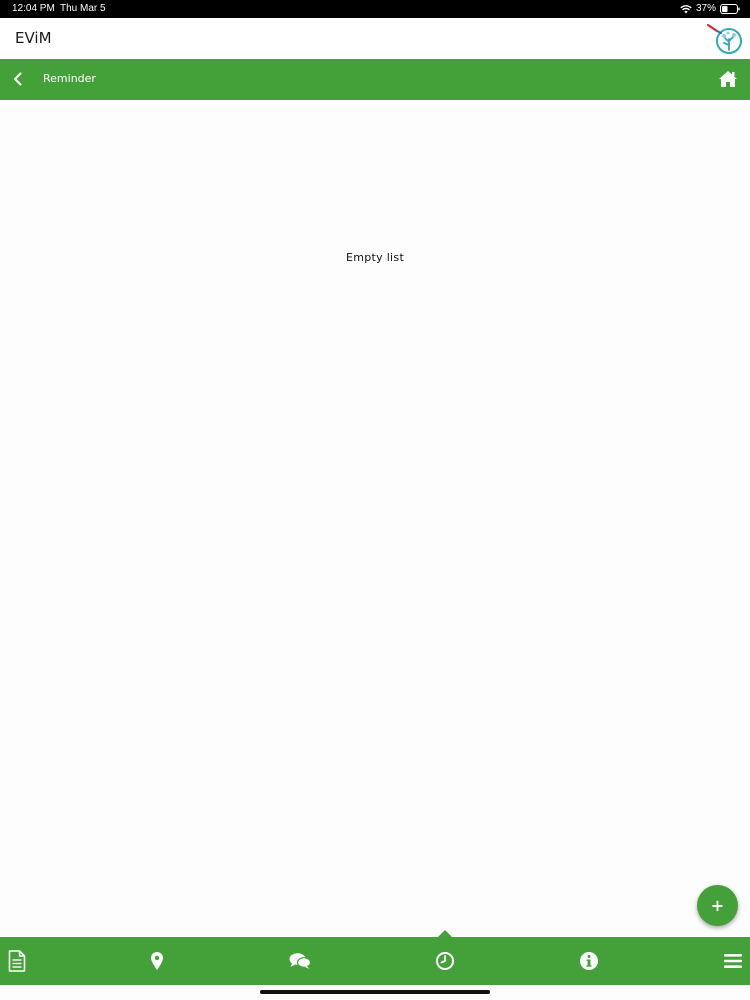 This screenshot has height=1000, width=750. Describe the element at coordinates (33, 8) in the screenshot. I see `status-time: 12:04 PM` at that location.